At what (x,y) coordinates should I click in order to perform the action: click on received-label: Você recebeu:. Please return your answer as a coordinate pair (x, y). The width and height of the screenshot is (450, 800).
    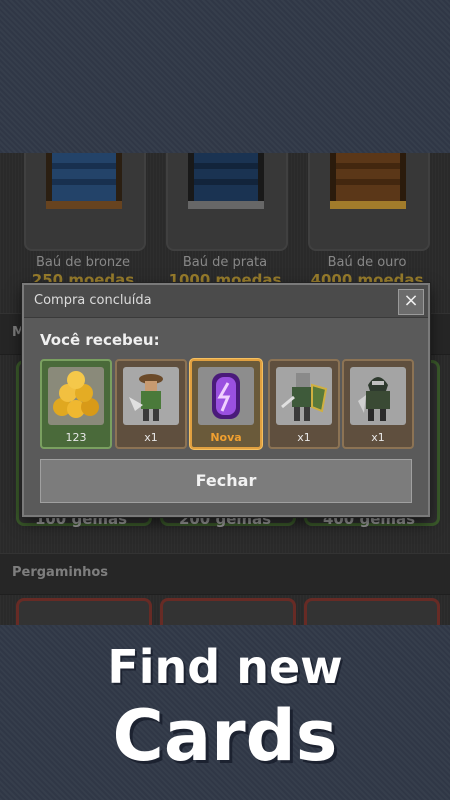
    Looking at the image, I should click on (100, 340).